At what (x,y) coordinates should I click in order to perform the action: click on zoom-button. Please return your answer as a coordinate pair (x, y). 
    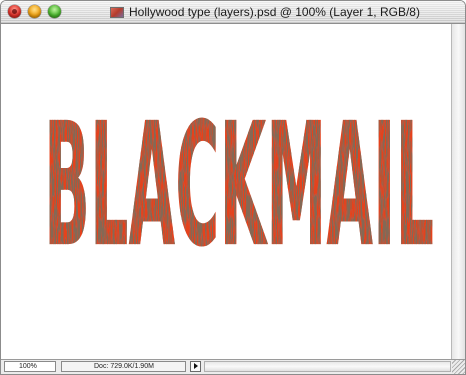
    Looking at the image, I should click on (54, 11).